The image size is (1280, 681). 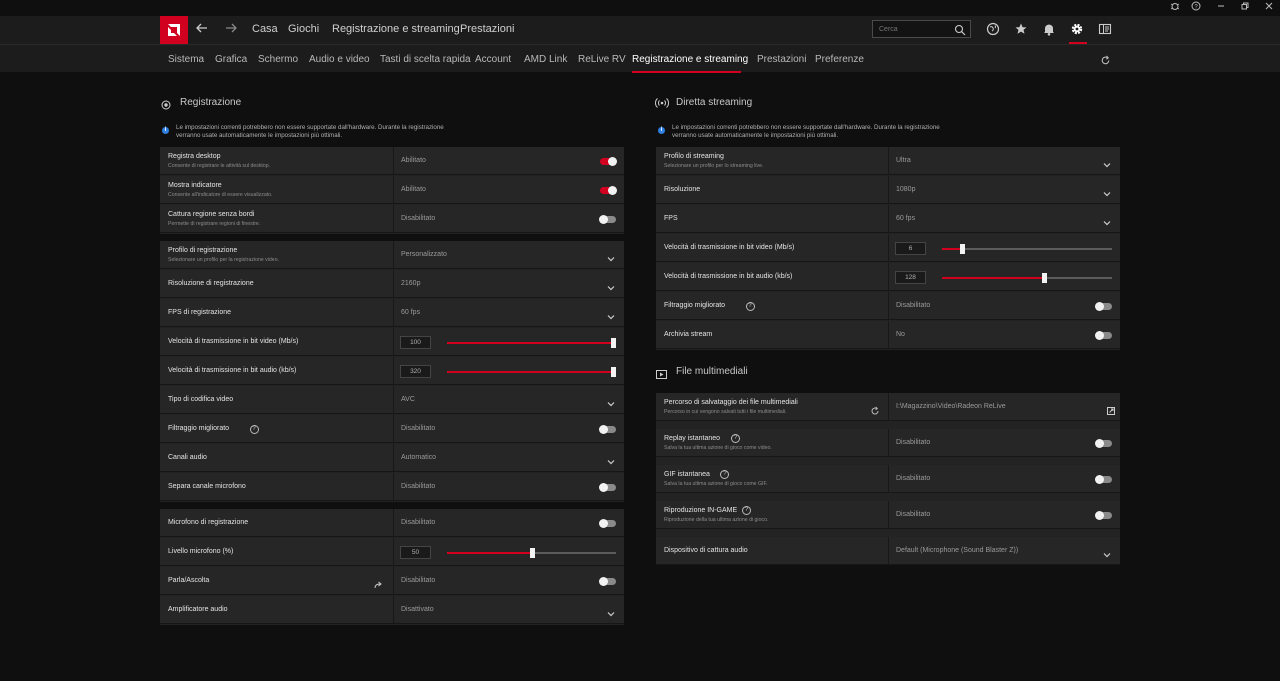 What do you see at coordinates (339, 59) in the screenshot?
I see `tab-audio-video: Audio e video` at bounding box center [339, 59].